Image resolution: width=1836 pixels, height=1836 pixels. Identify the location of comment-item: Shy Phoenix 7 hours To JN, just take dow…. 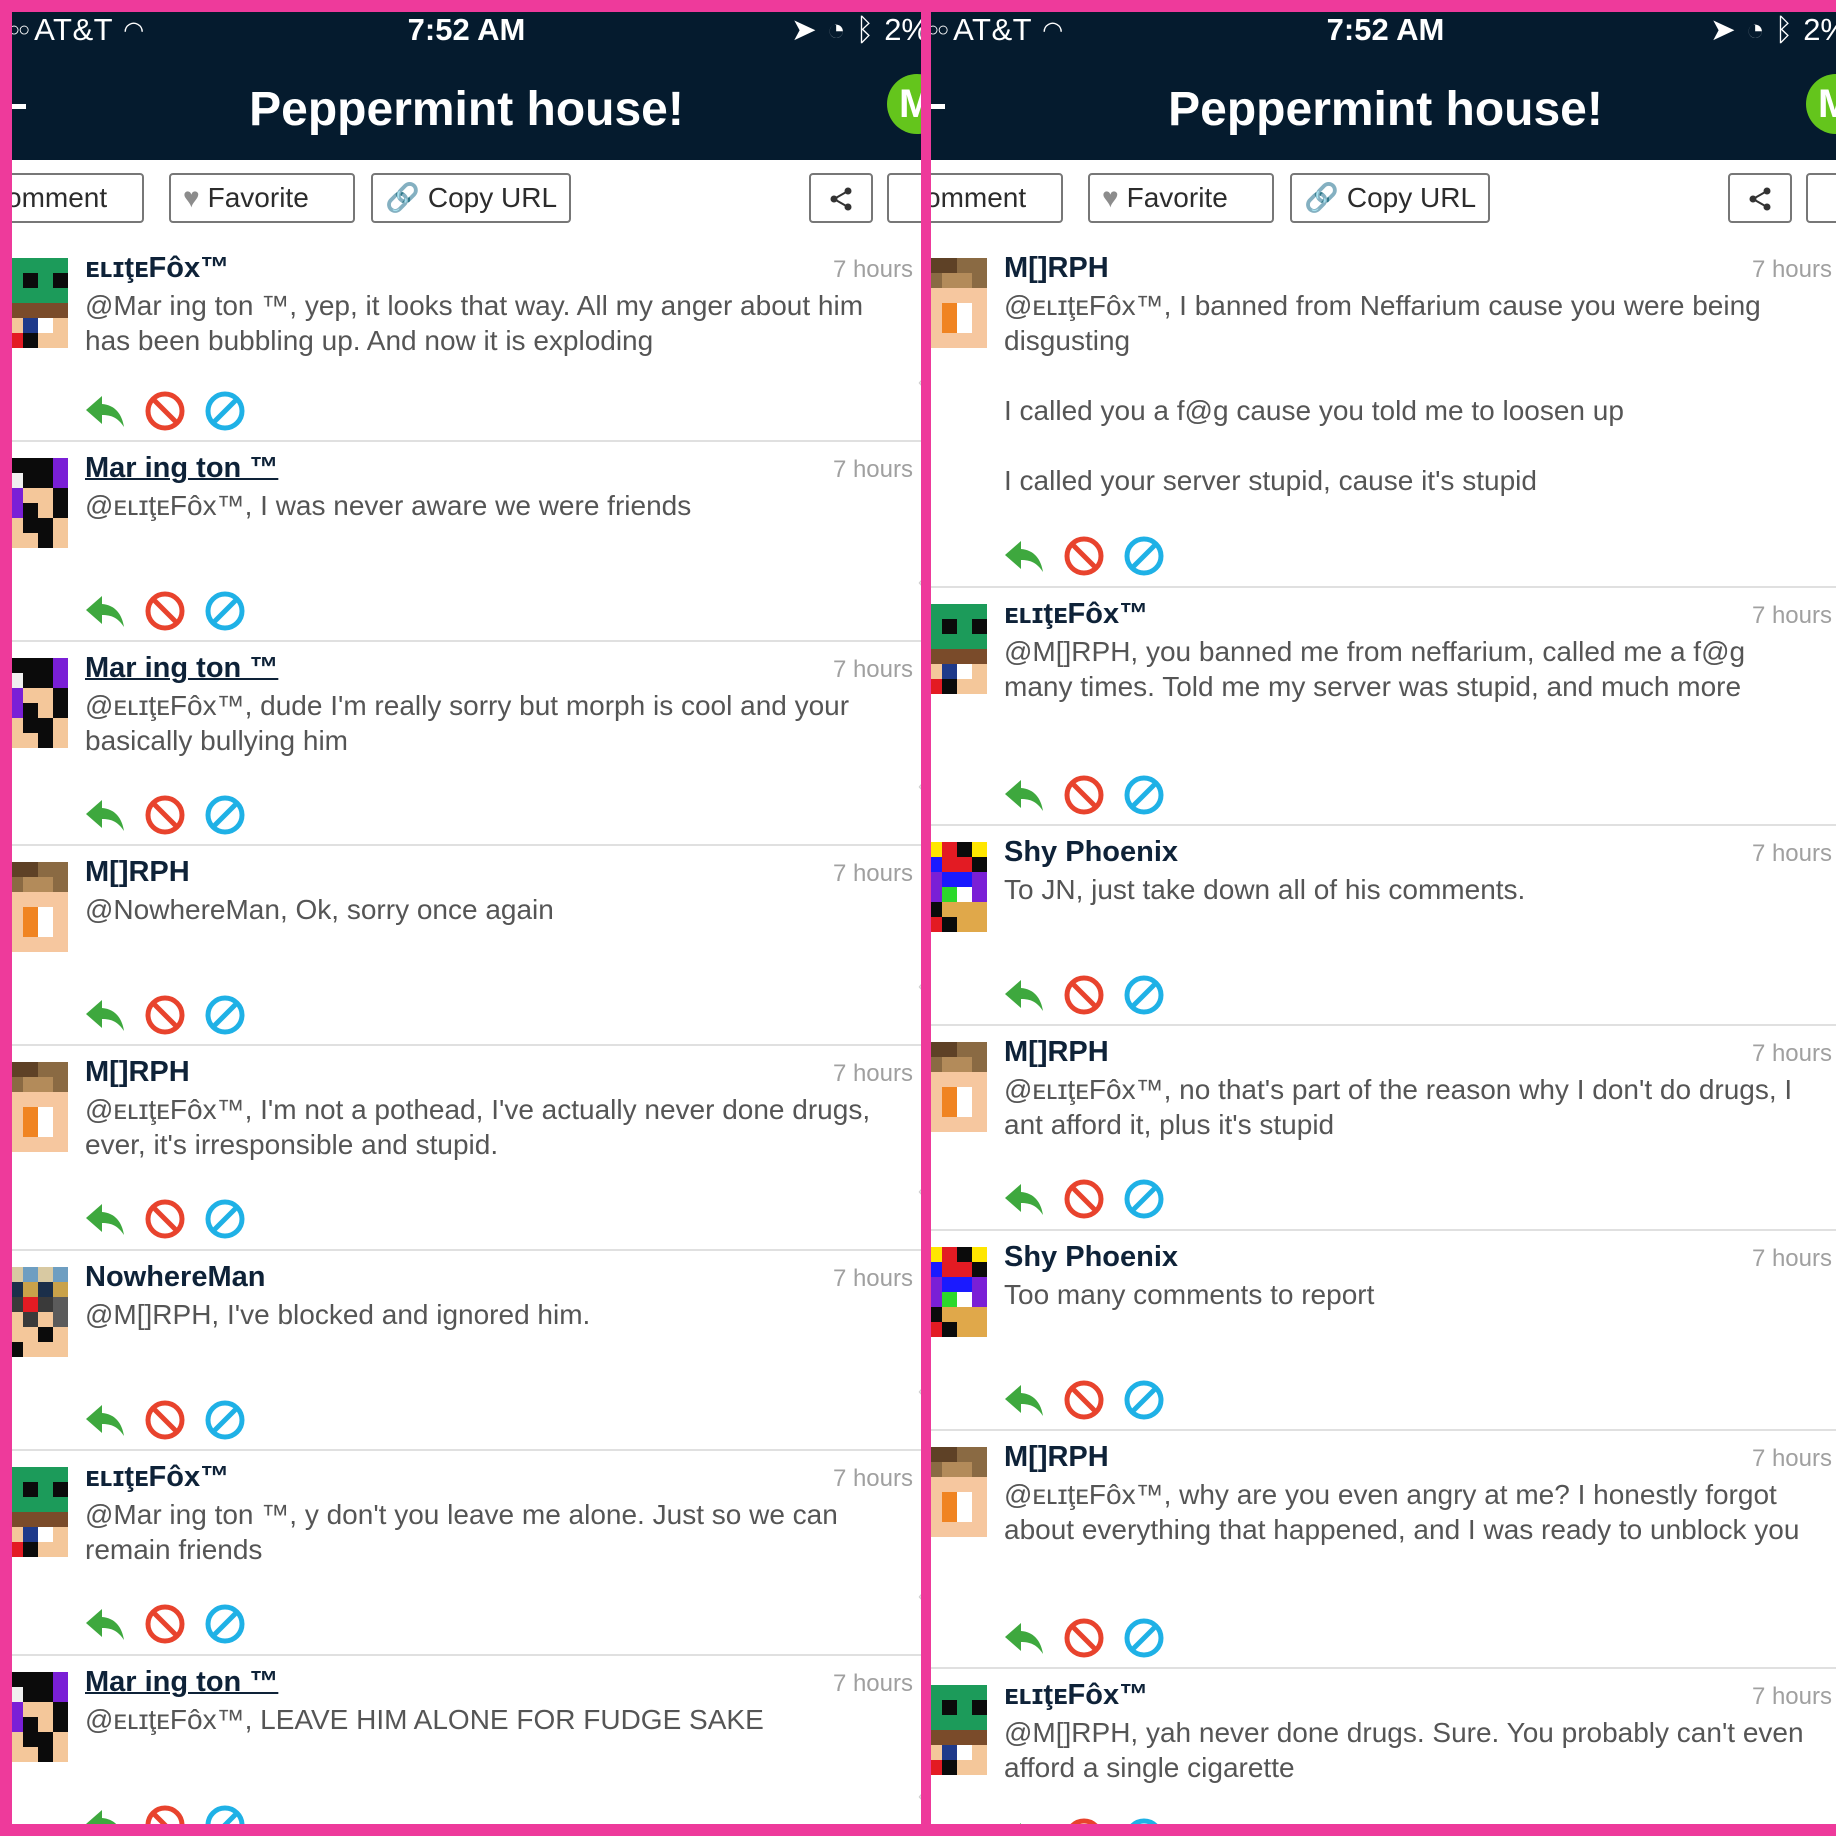
(1383, 926).